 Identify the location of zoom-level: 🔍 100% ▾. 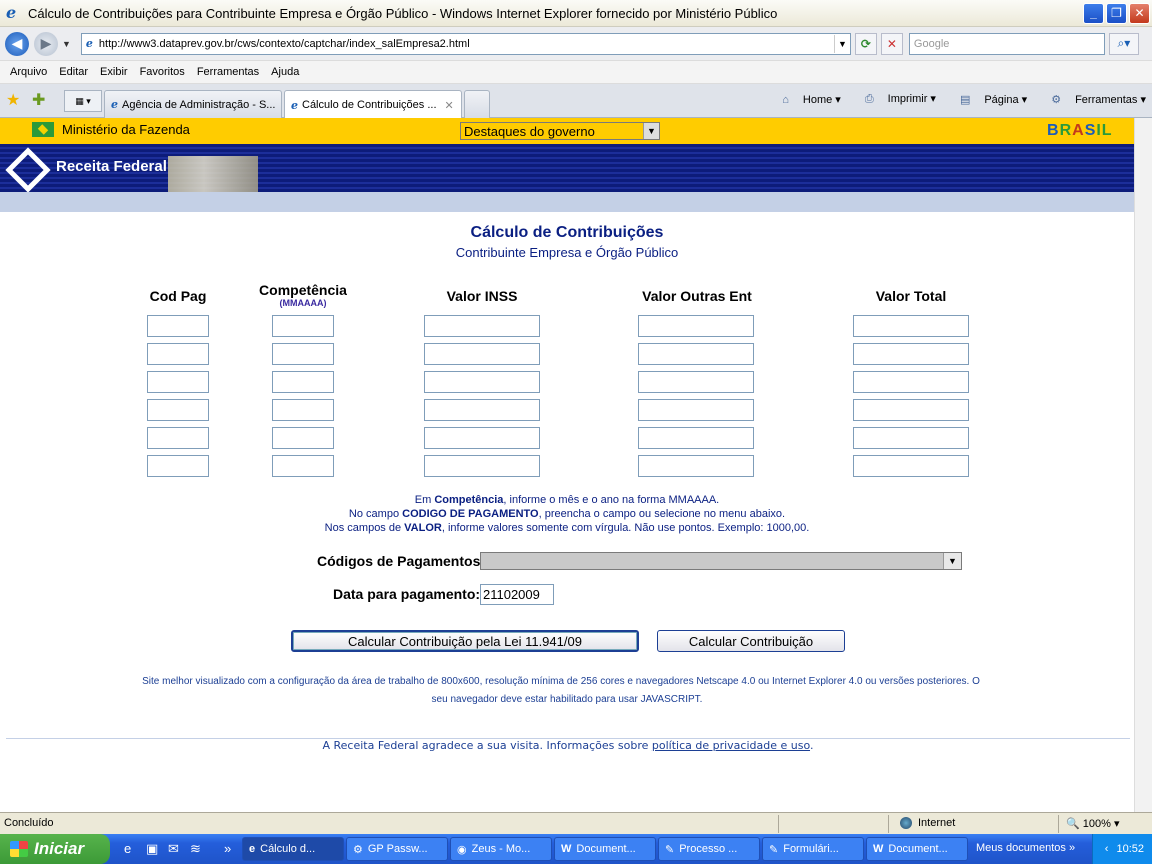
(1092, 823).